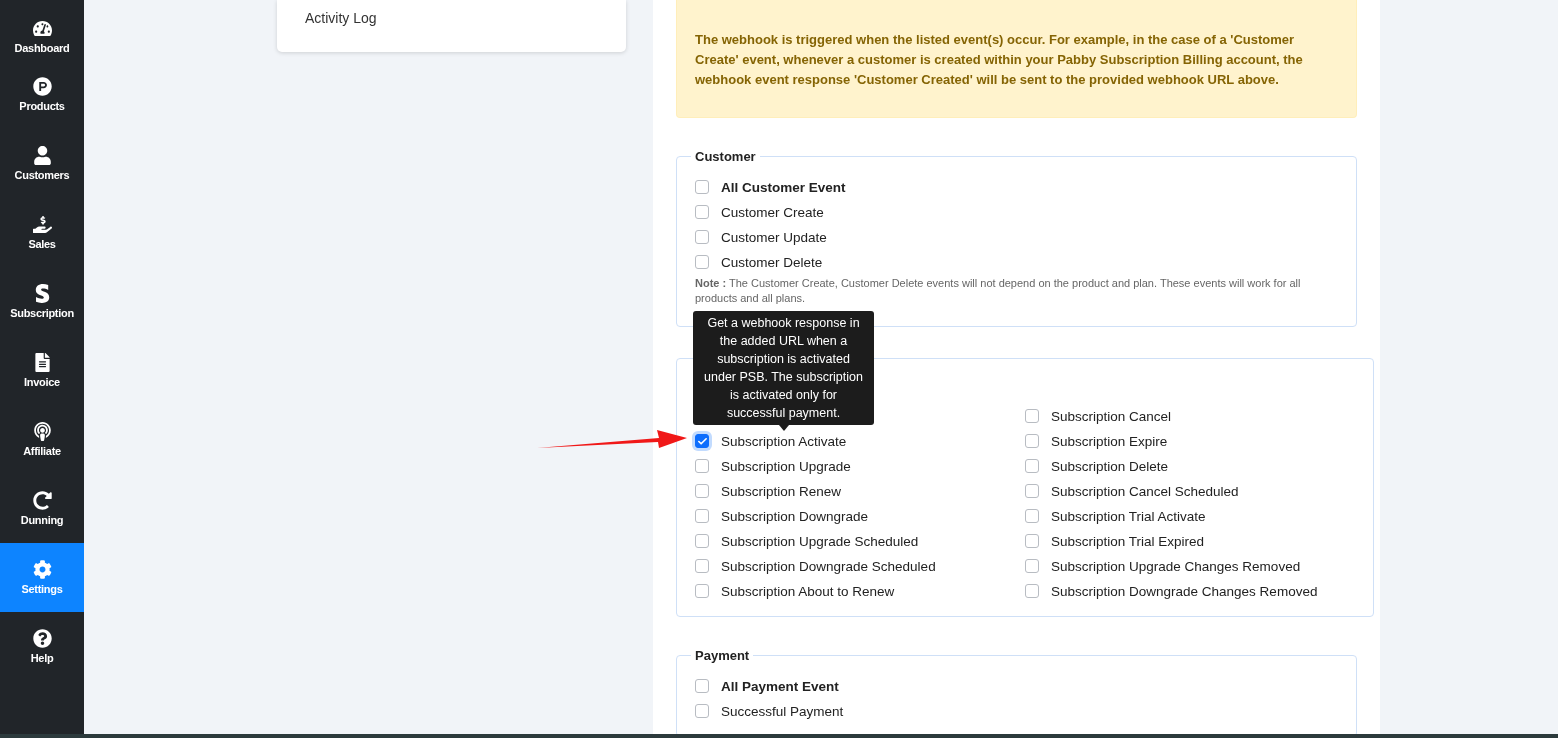 This screenshot has width=1558, height=738. I want to click on sidebar-item: Settings, so click(42, 577).